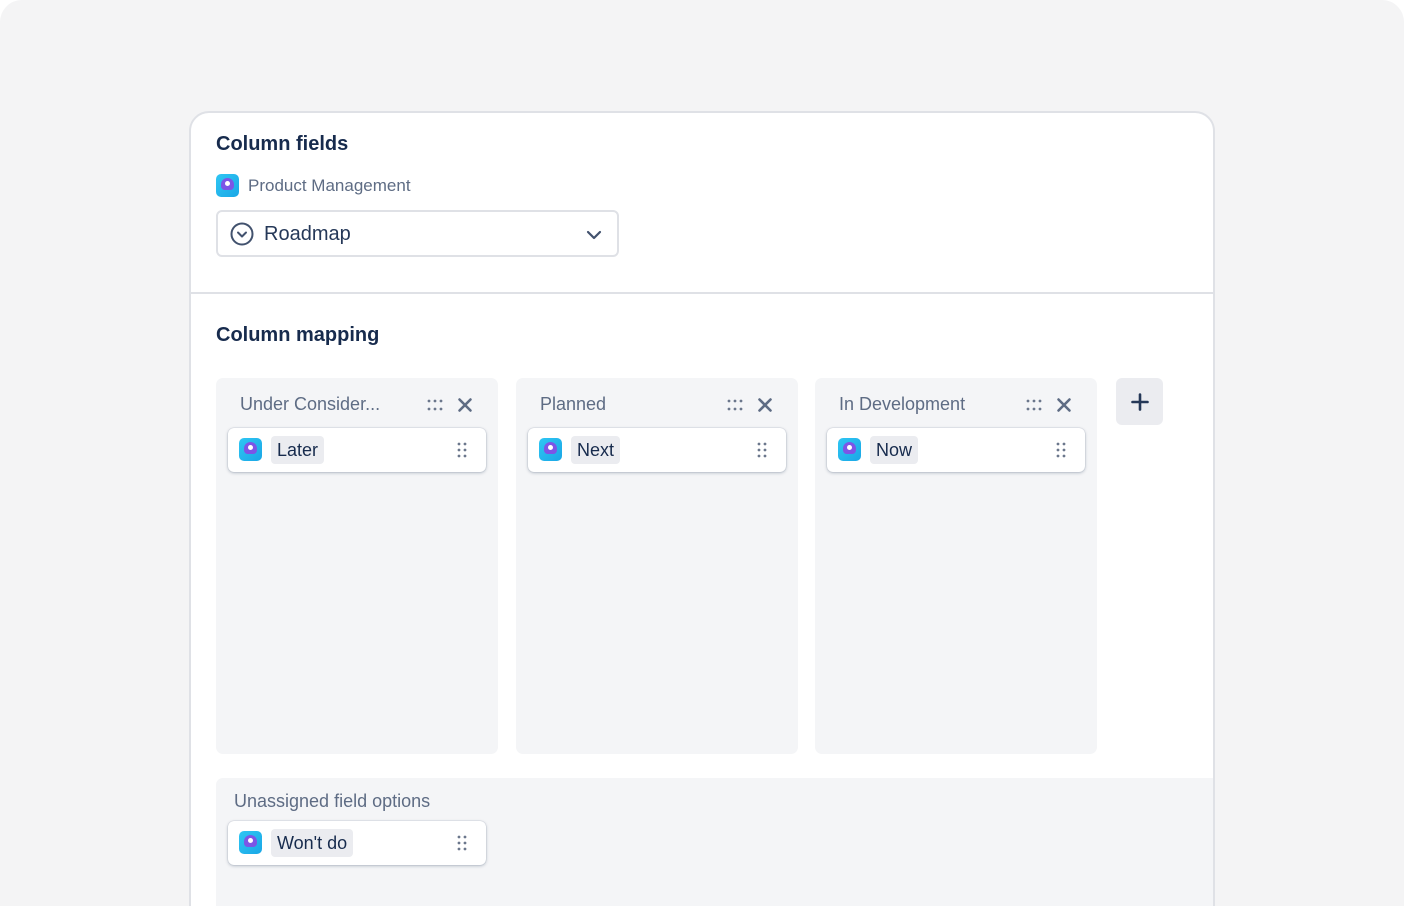  I want to click on field-option-card: Won't do, so click(357, 843).